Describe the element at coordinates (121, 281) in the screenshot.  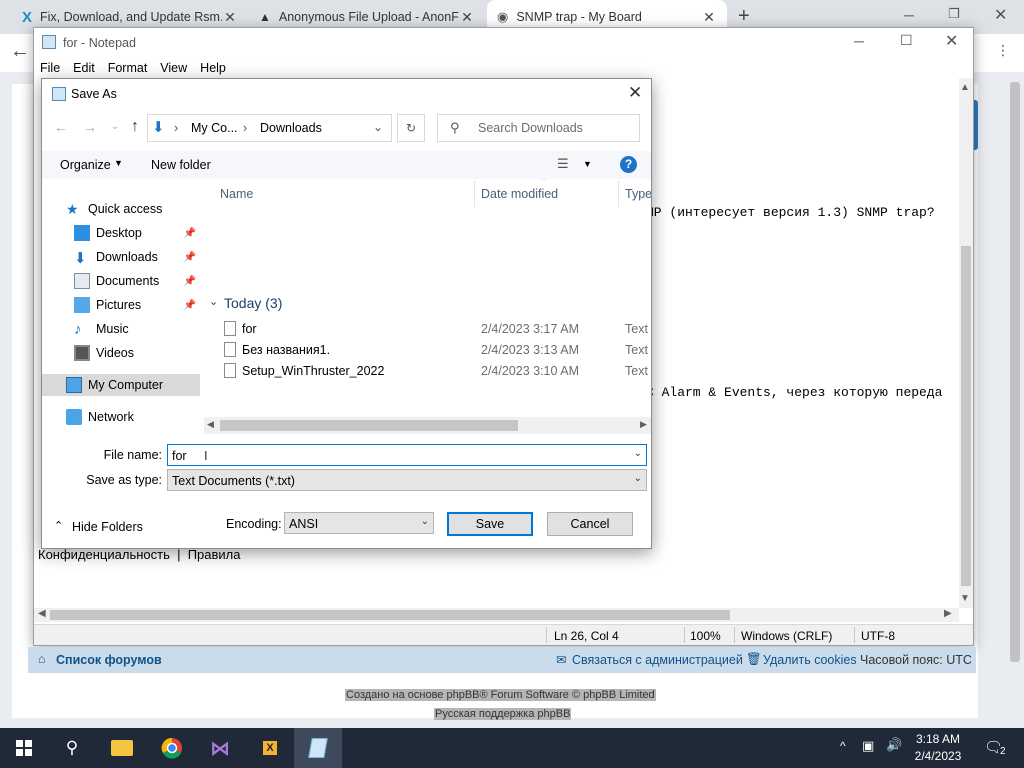
I see `nav-documents: Documents 📌` at that location.